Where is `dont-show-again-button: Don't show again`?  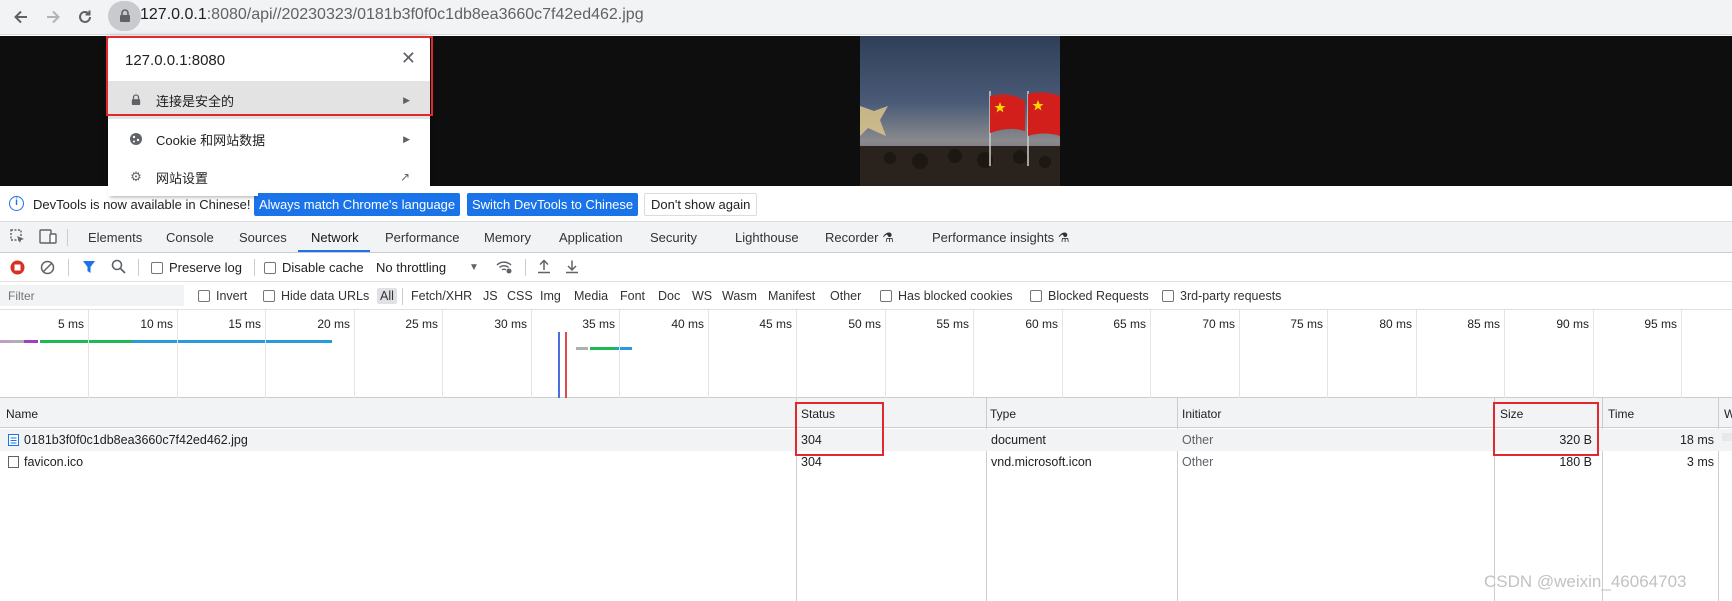 dont-show-again-button: Don't show again is located at coordinates (701, 204).